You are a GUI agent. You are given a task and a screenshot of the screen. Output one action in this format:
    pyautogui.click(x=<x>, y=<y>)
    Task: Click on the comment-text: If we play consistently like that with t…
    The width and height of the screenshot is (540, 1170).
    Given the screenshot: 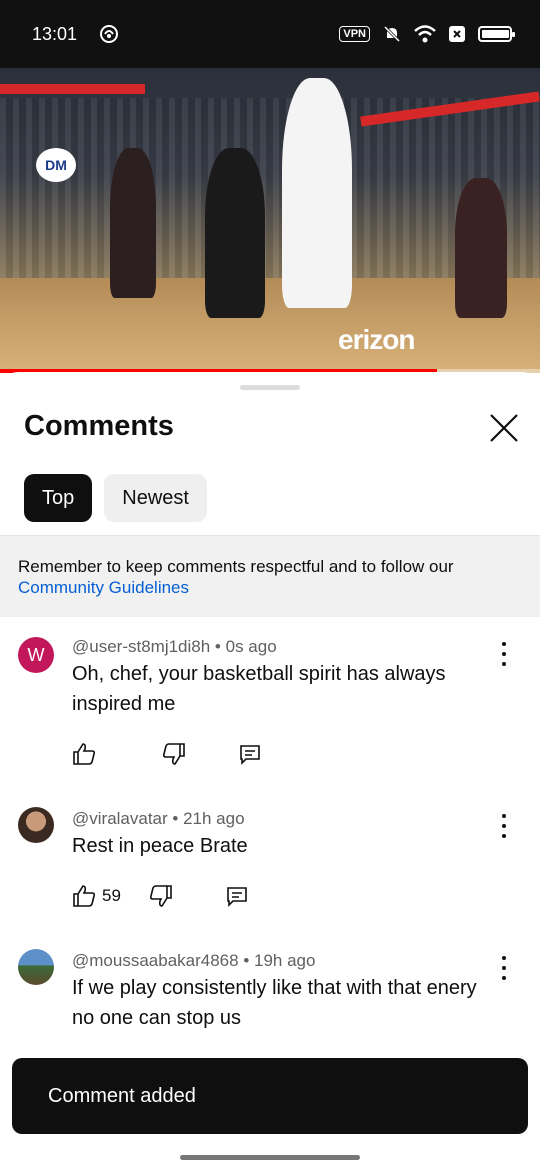 What is the action you would take?
    pyautogui.click(x=274, y=1003)
    